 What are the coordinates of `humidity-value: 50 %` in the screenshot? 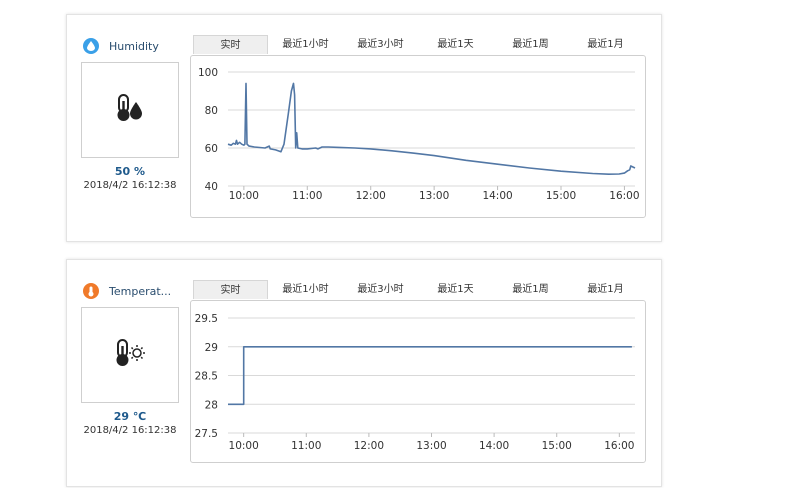 It's located at (130, 171).